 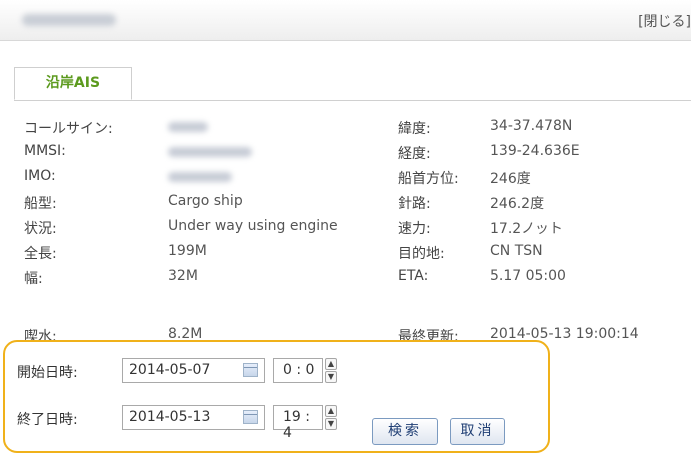 What do you see at coordinates (414, 229) in the screenshot?
I see `speed-label: 速力:` at bounding box center [414, 229].